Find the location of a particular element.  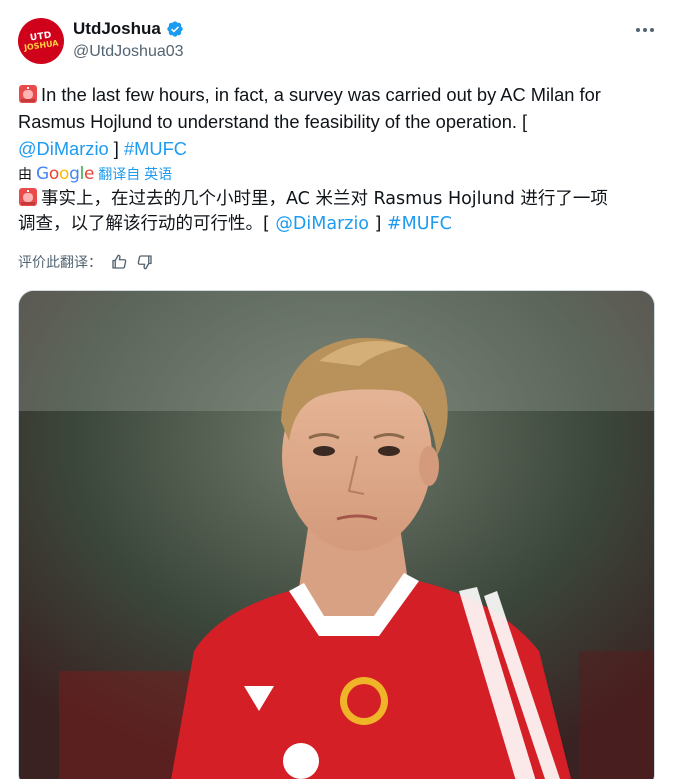

display-name: UtdJoshua is located at coordinates (117, 29).